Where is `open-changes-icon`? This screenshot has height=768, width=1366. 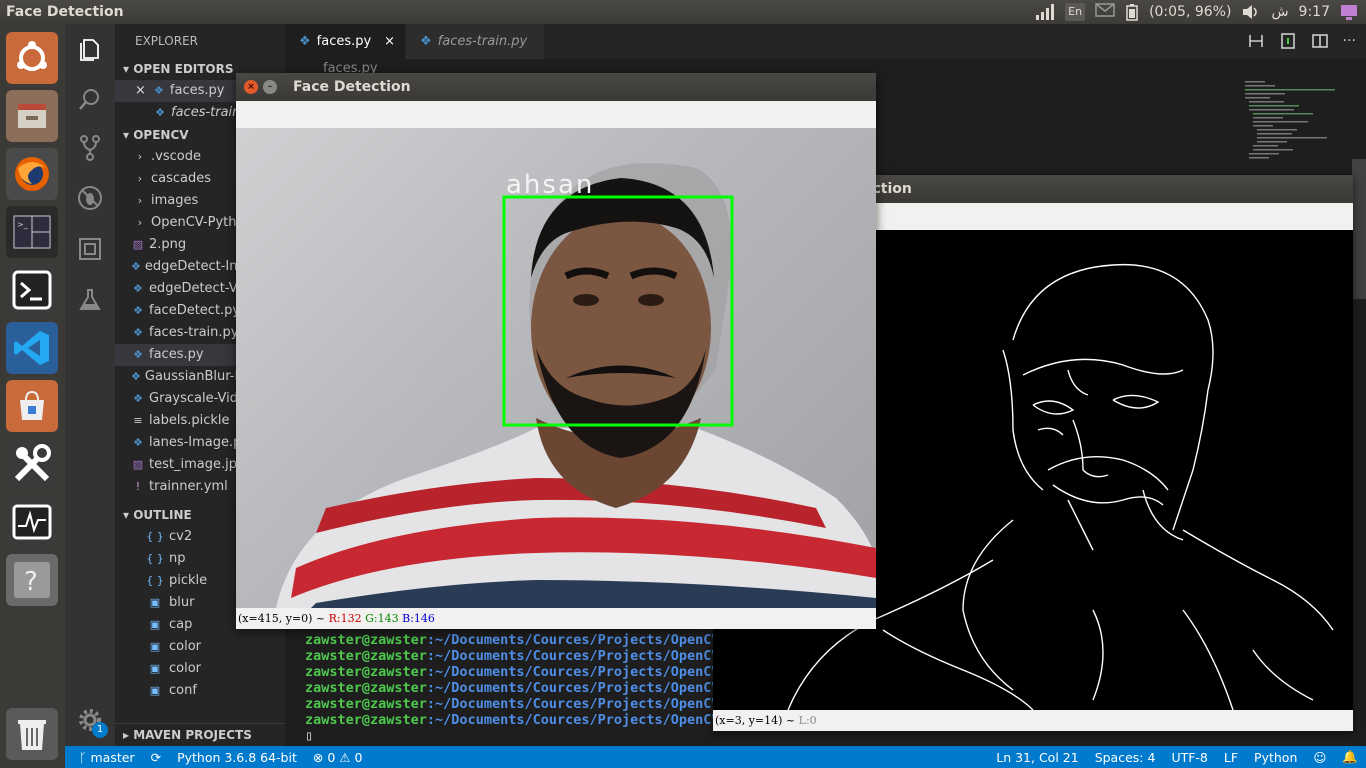
open-changes-icon is located at coordinates (1288, 41).